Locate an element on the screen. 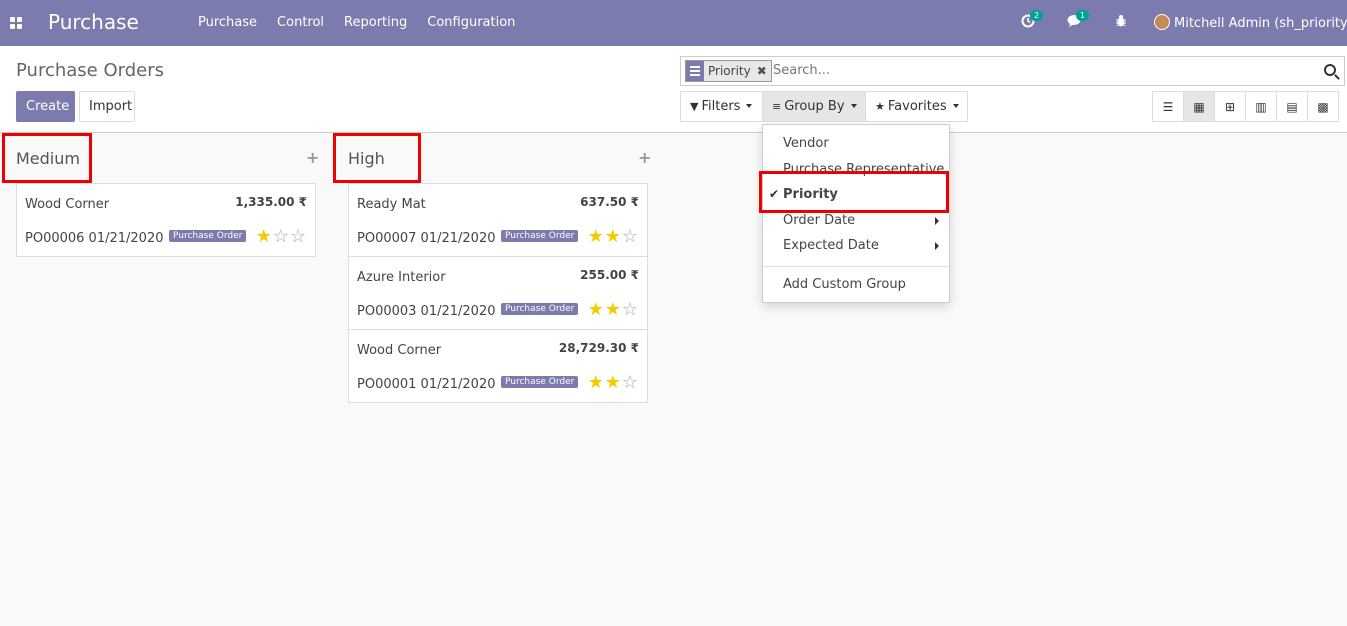  create-button: Create is located at coordinates (45, 106).